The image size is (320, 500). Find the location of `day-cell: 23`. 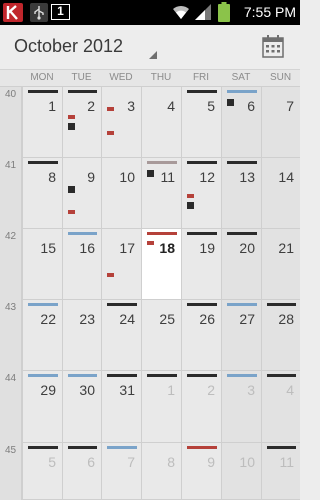

day-cell: 23 is located at coordinates (81, 335).